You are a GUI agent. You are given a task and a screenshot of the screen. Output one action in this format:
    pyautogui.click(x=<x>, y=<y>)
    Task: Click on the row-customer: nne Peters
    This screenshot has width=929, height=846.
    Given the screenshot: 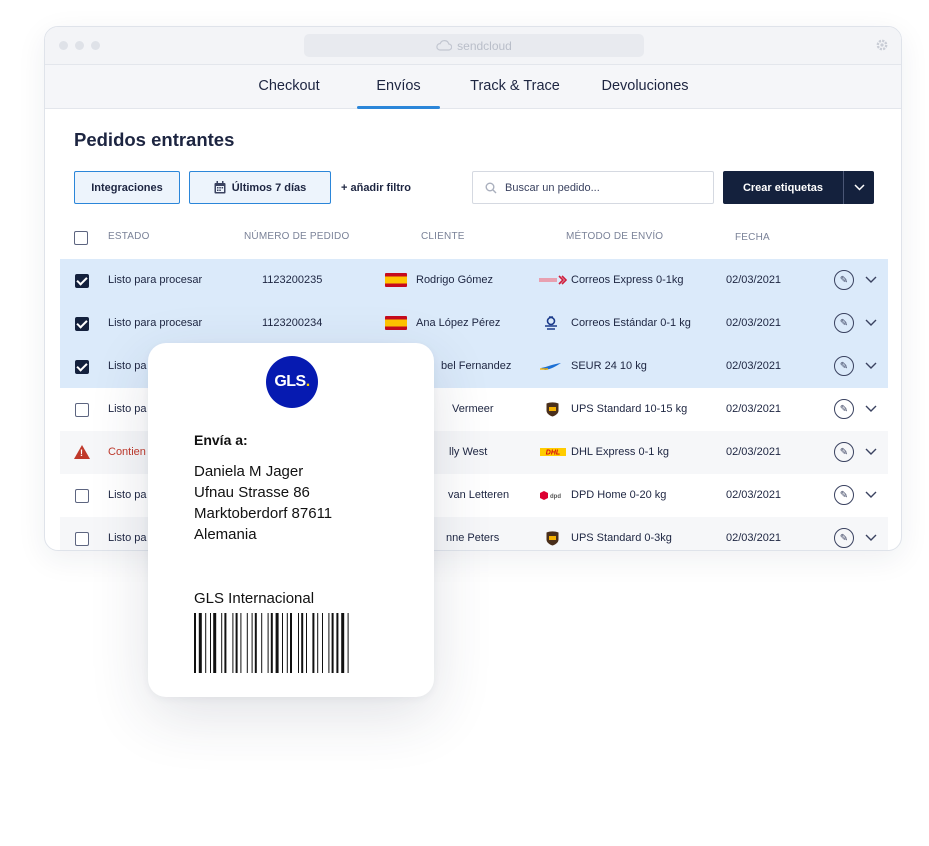 What is the action you would take?
    pyautogui.click(x=473, y=538)
    